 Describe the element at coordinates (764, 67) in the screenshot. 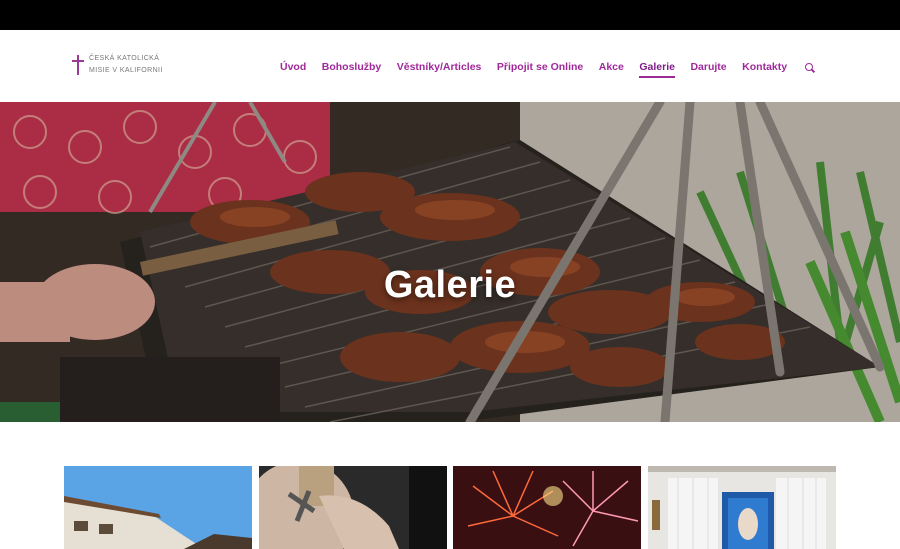

I see `nav-item-kontakty: Kontakty` at that location.